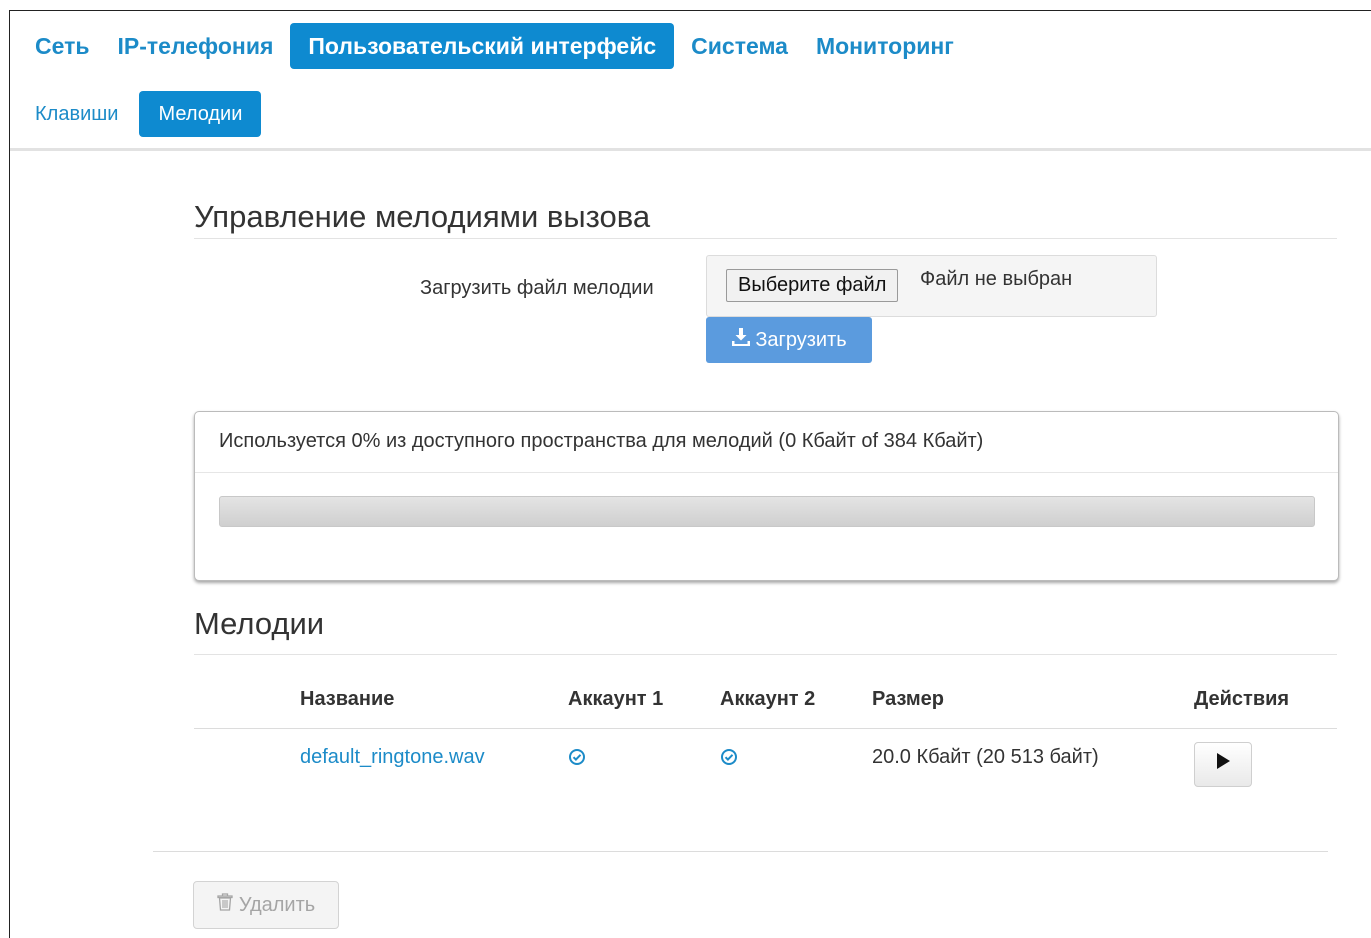 The image size is (1371, 938). I want to click on play-button, so click(1223, 764).